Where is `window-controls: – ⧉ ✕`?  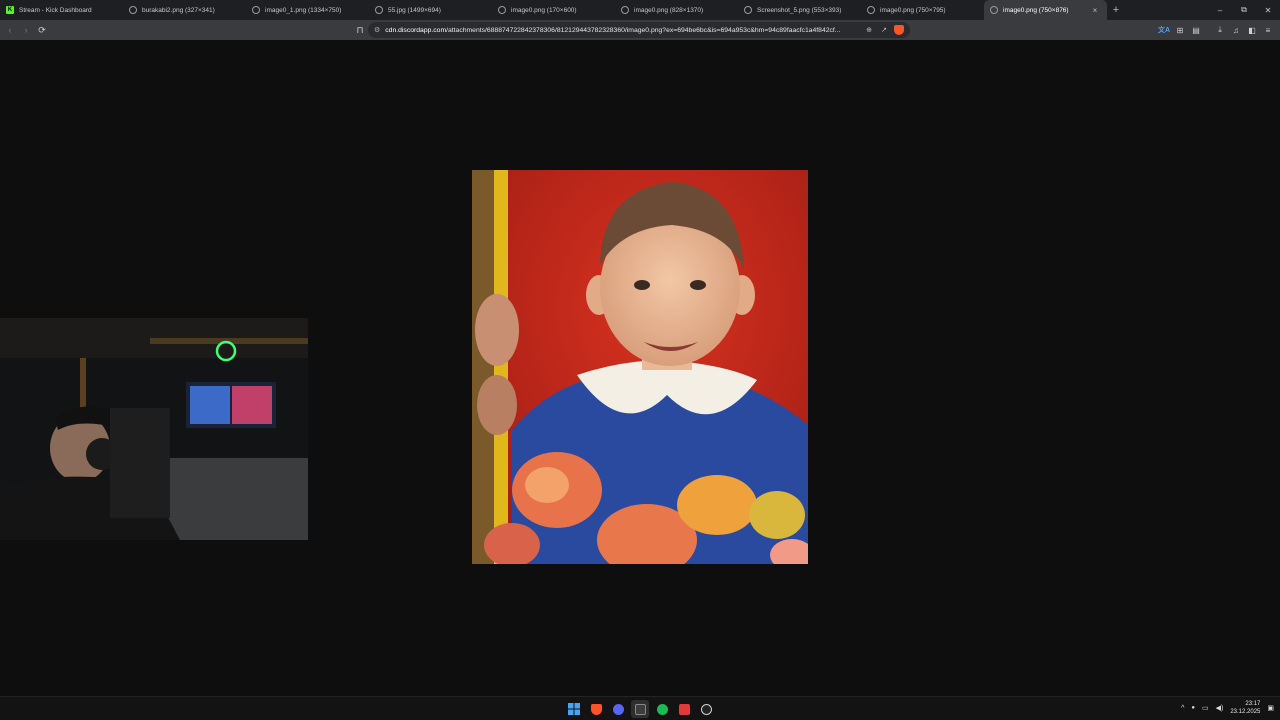 window-controls: – ⧉ ✕ is located at coordinates (1244, 10).